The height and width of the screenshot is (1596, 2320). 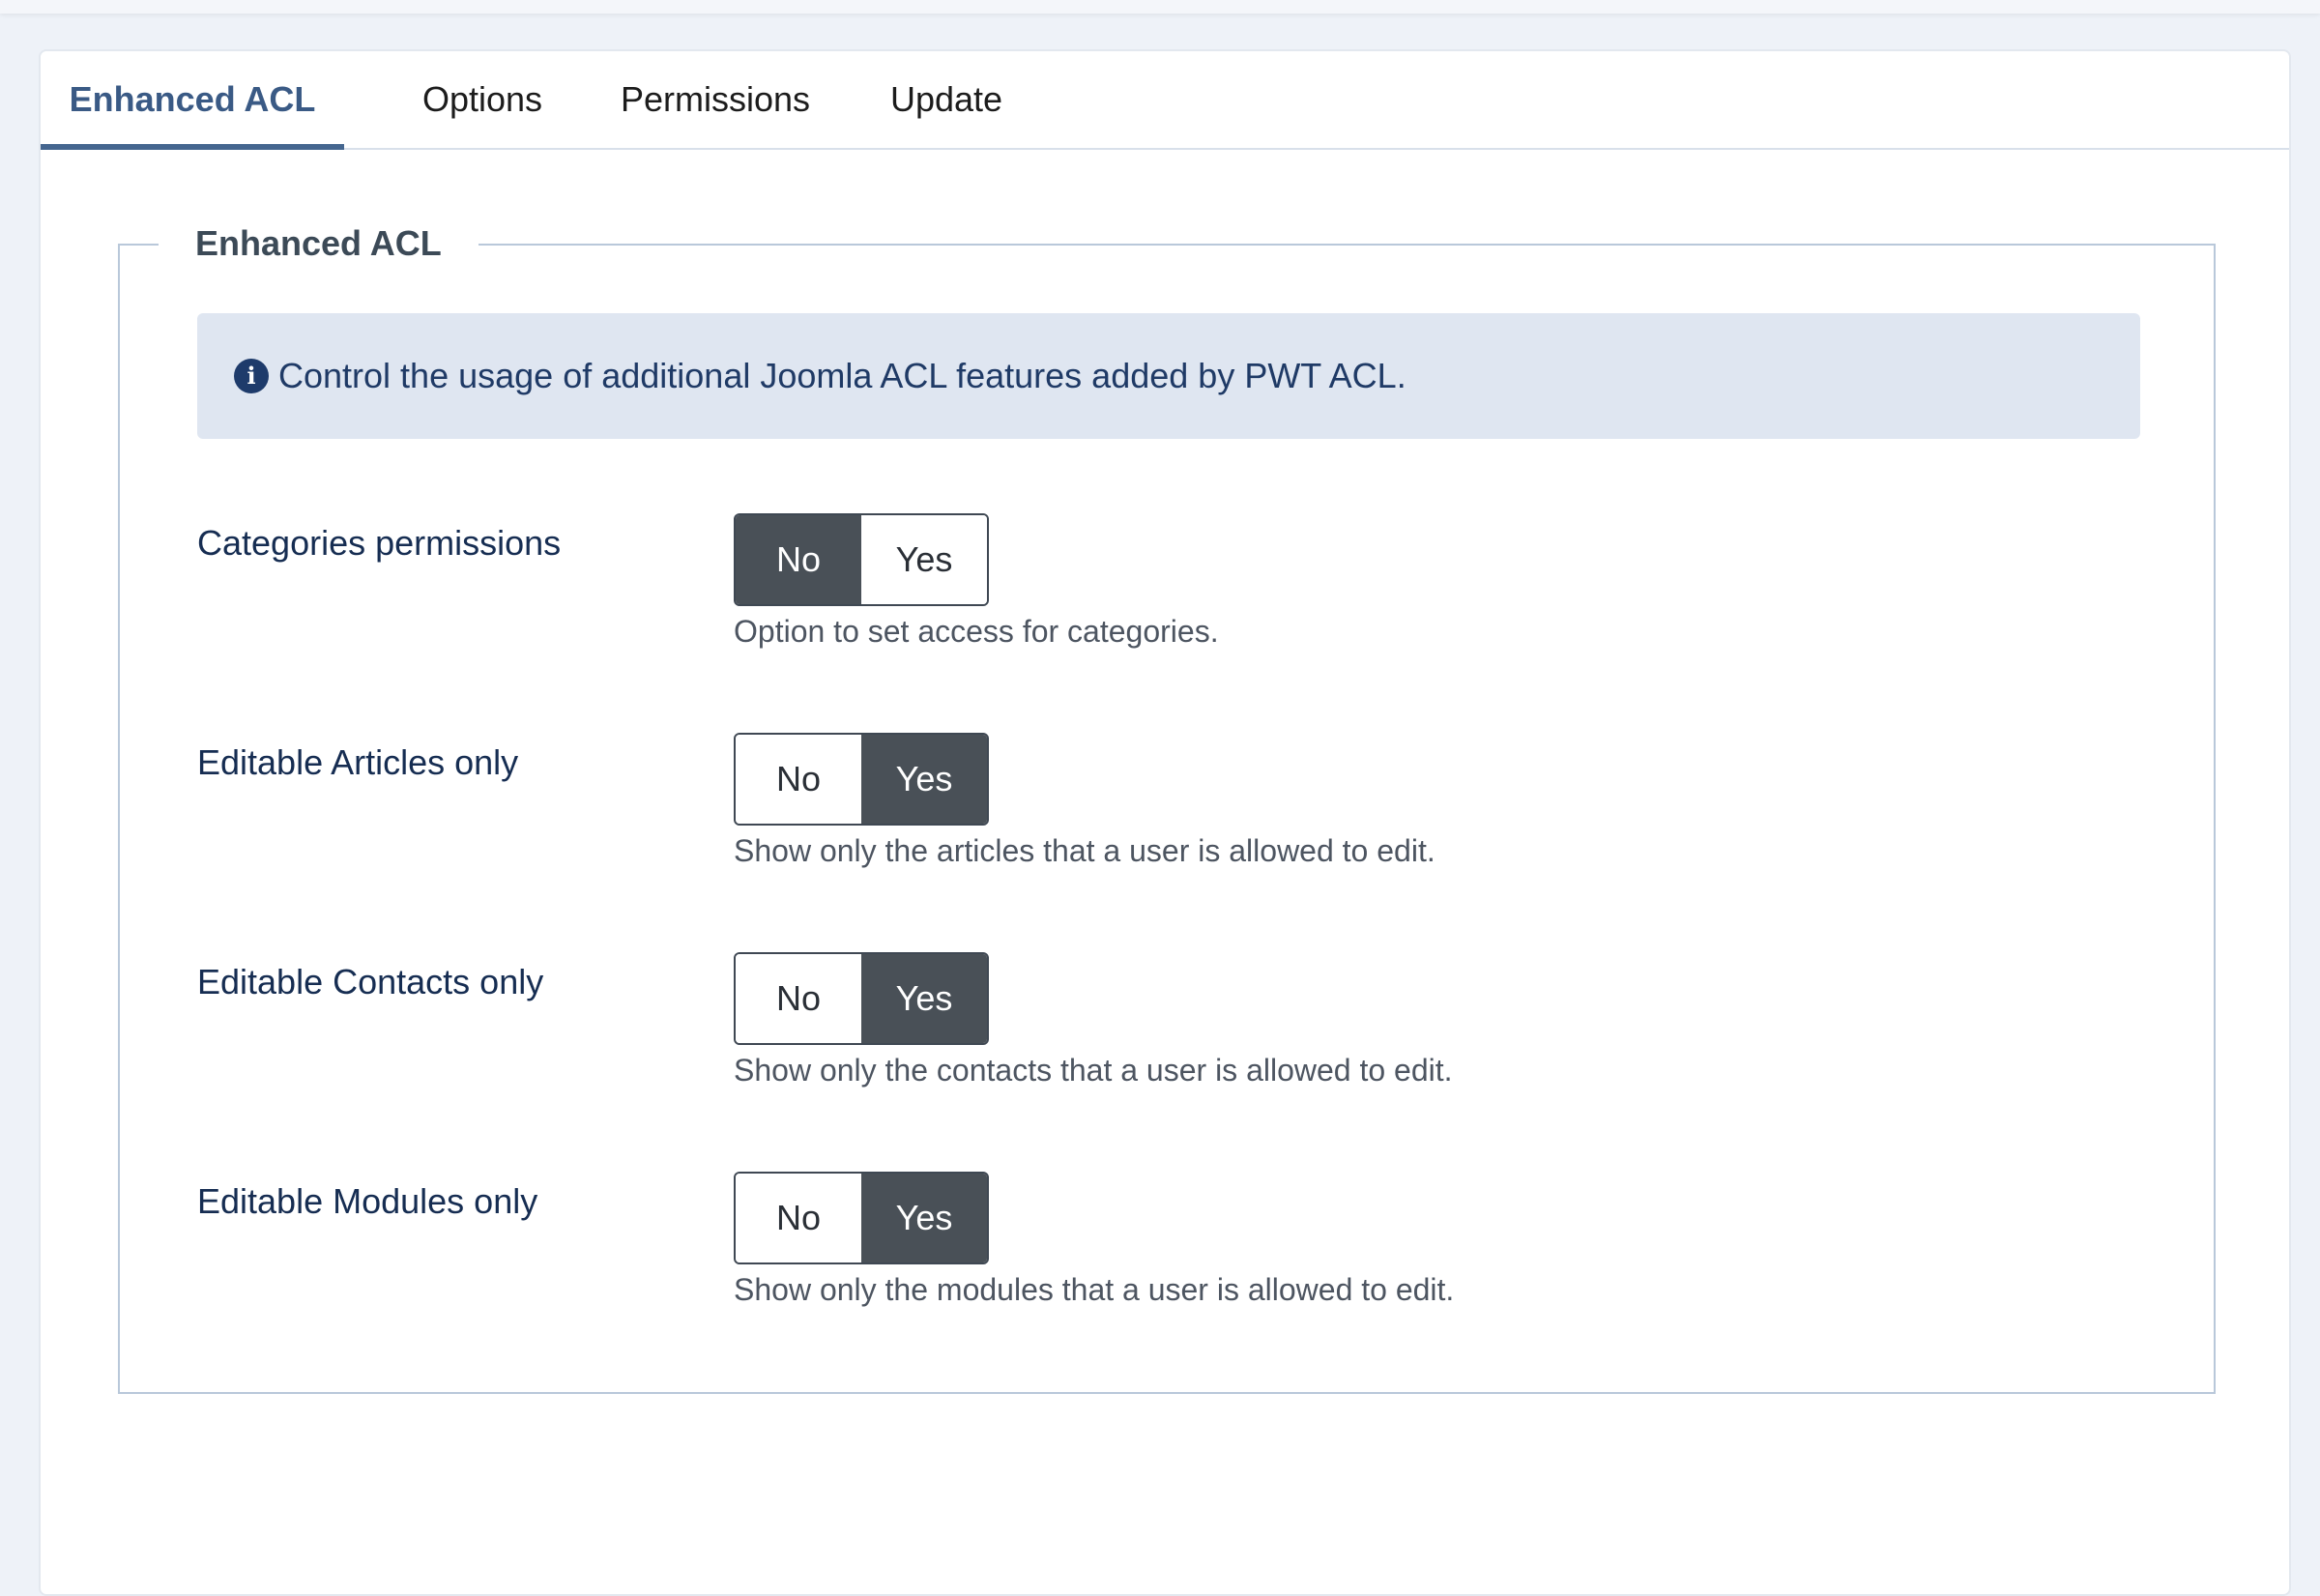 I want to click on field-description: Option to set access for categories., so click(x=976, y=631).